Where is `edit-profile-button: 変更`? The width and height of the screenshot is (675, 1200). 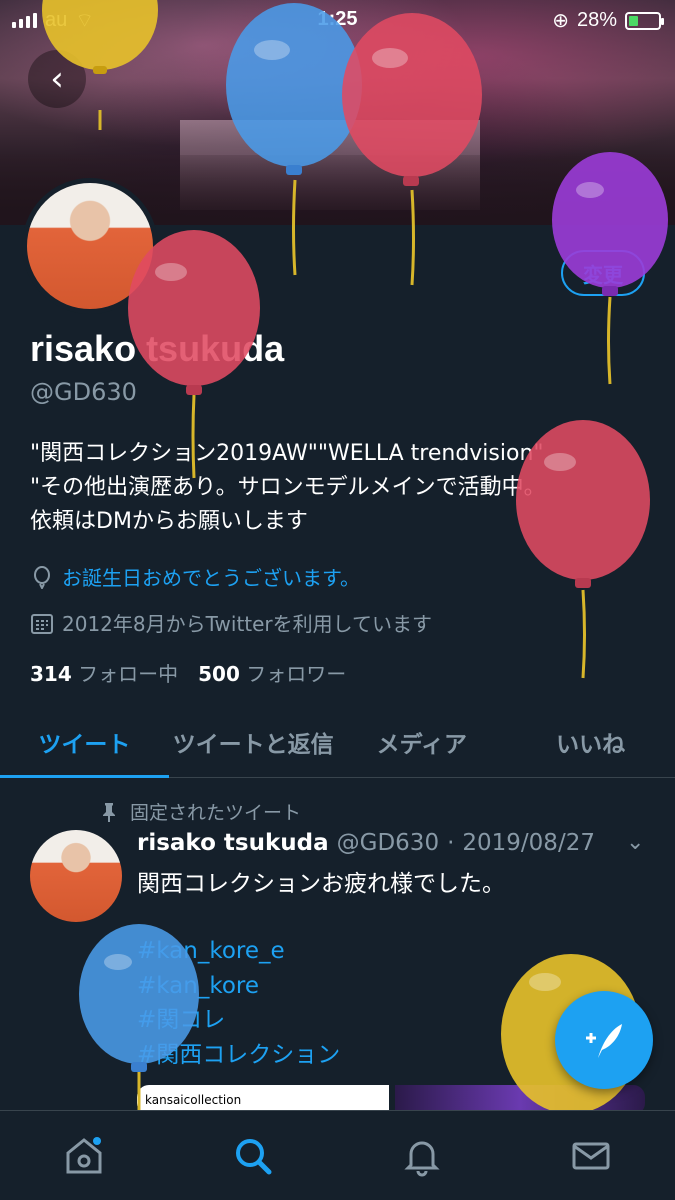 edit-profile-button: 変更 is located at coordinates (603, 273).